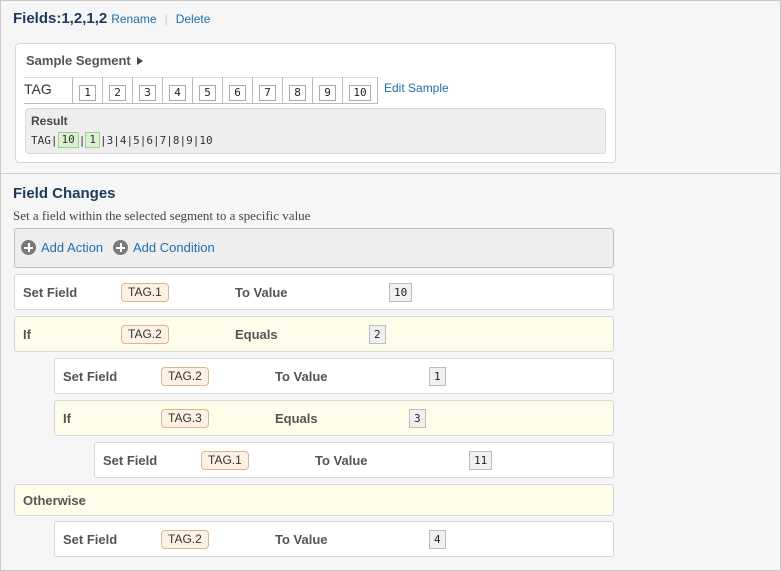 This screenshot has height=571, width=781. Describe the element at coordinates (416, 88) in the screenshot. I see `edit-sample-link: Edit Sample` at that location.